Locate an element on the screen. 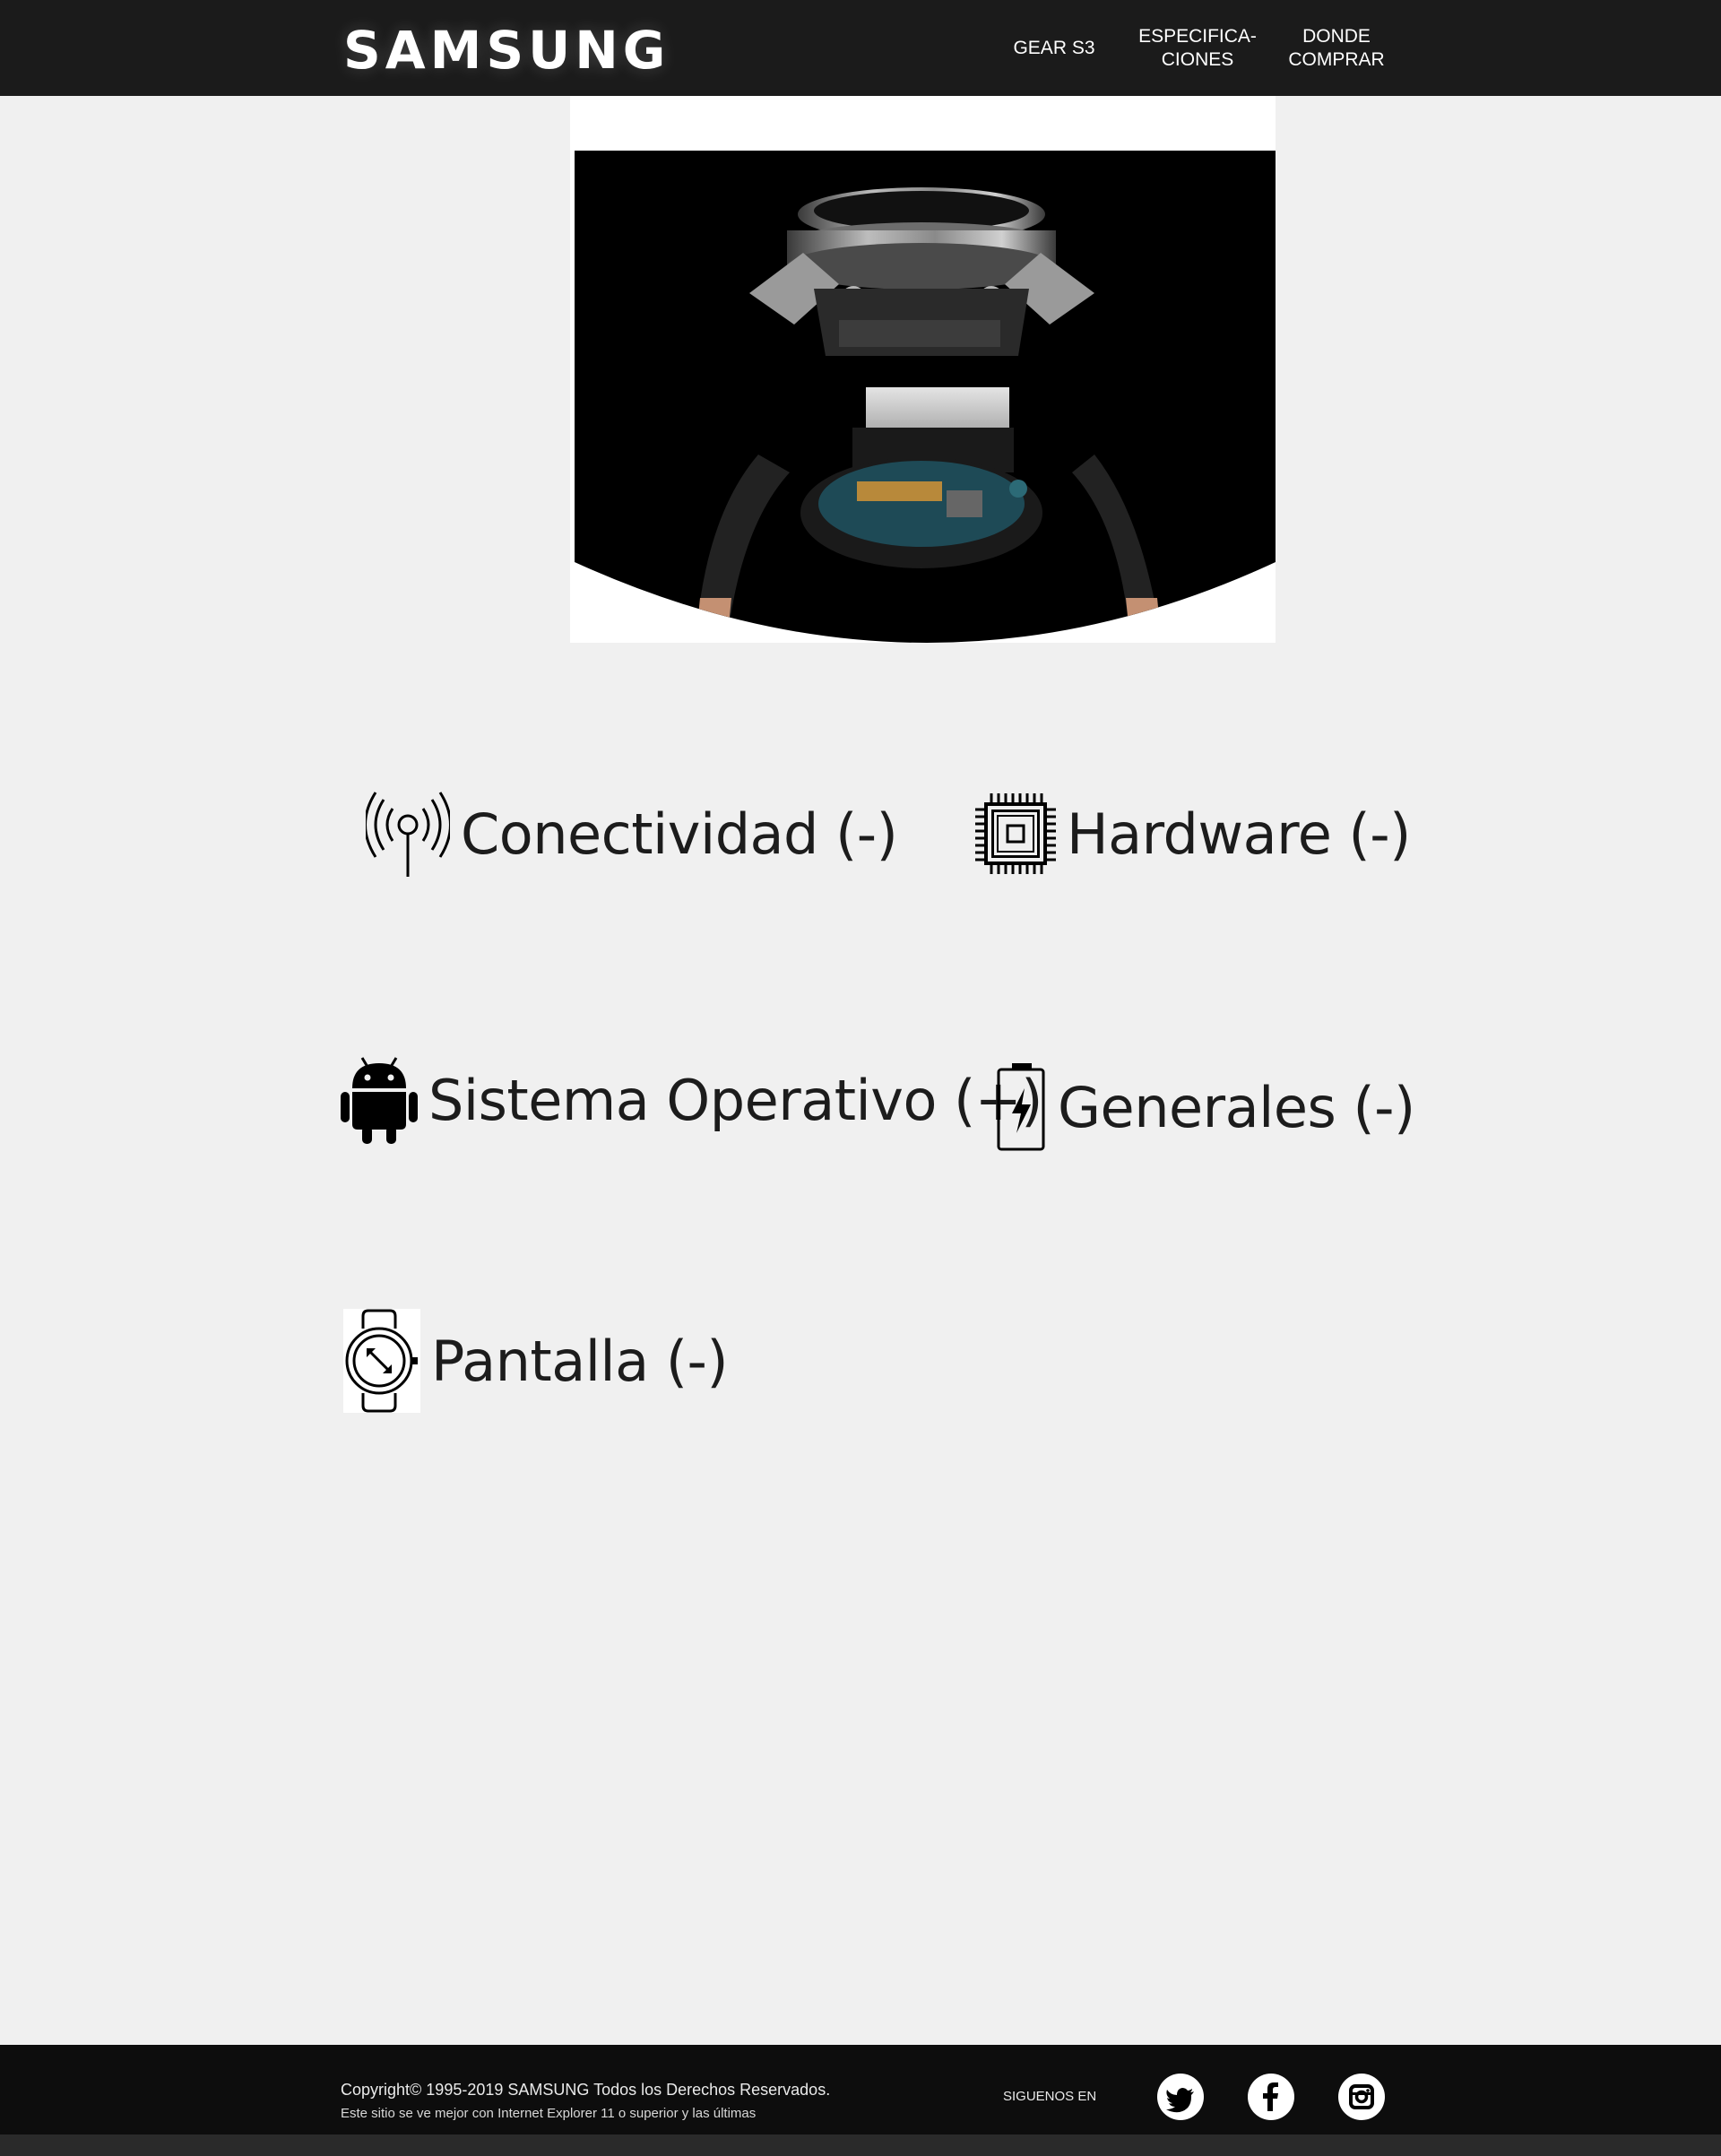 The width and height of the screenshot is (1721, 2156). facebook-link is located at coordinates (1271, 2097).